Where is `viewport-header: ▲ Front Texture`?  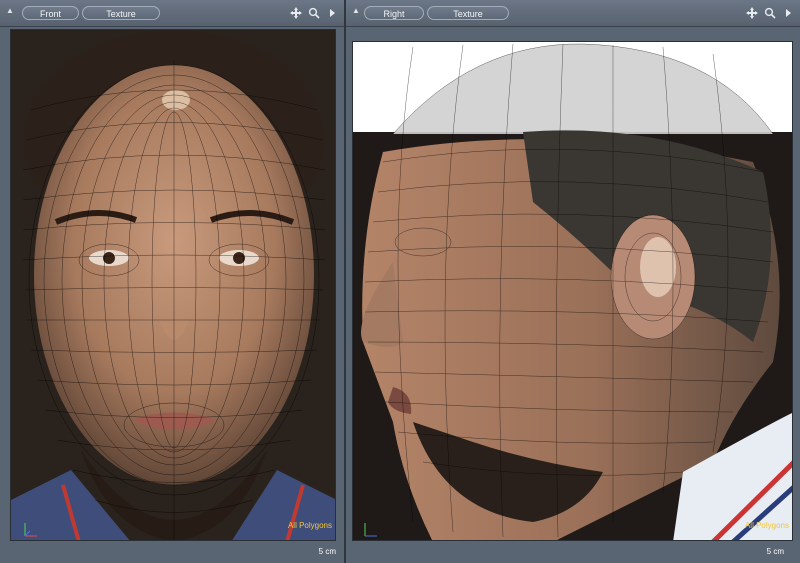 viewport-header: ▲ Front Texture is located at coordinates (172, 13).